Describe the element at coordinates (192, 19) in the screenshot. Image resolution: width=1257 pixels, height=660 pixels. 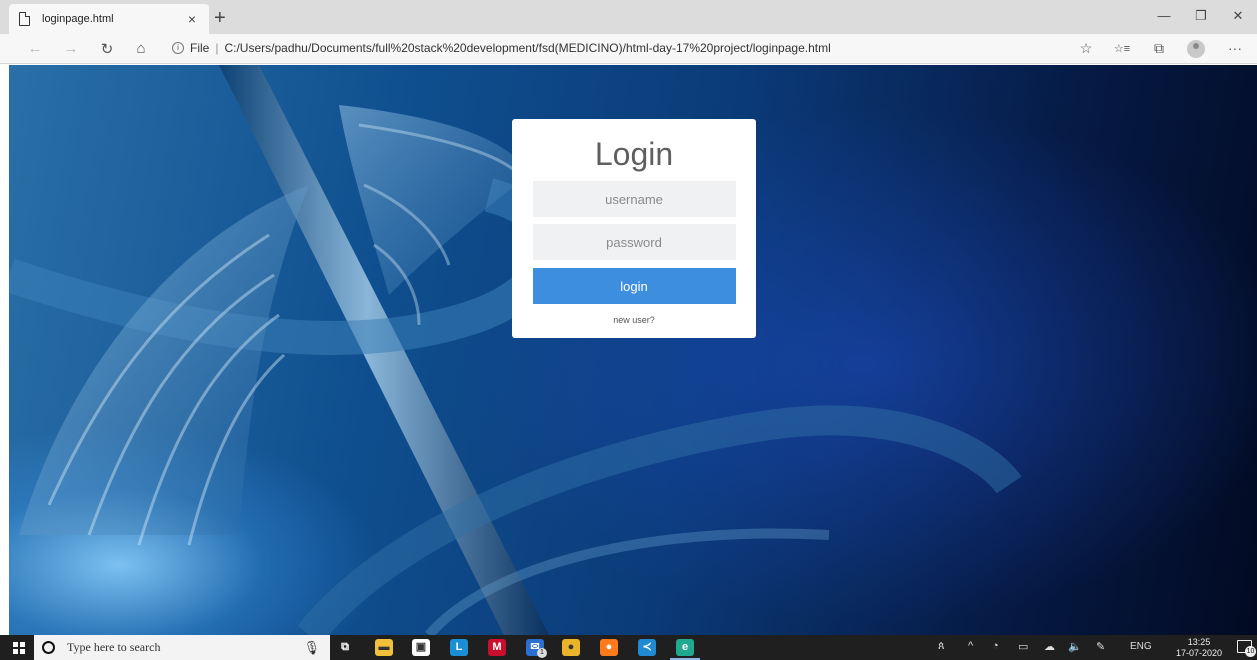
I see `close-tab-icon: ×` at that location.